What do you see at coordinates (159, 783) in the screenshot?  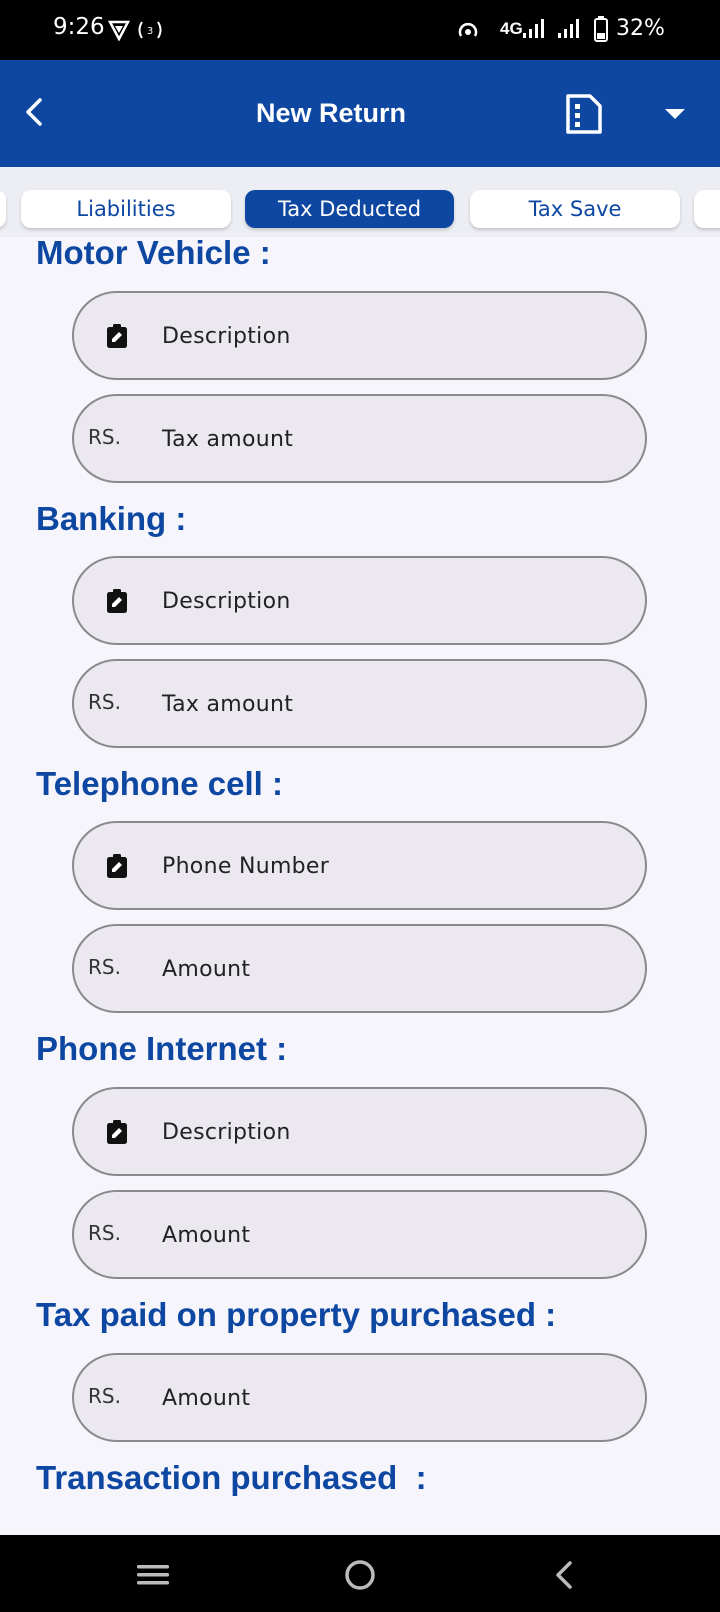 I see `section-title-telephone-cell: Telephone cell :` at bounding box center [159, 783].